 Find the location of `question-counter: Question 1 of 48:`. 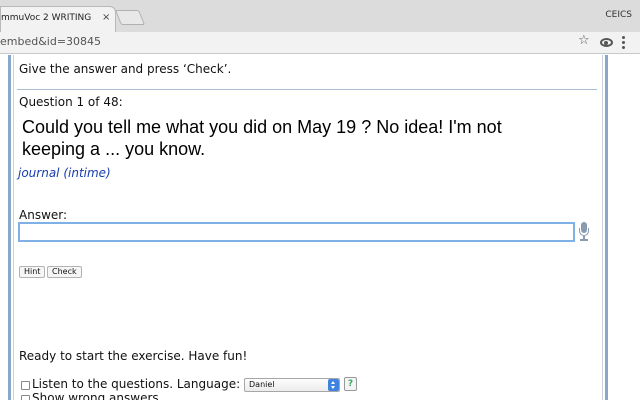

question-counter: Question 1 of 48: is located at coordinates (71, 102).